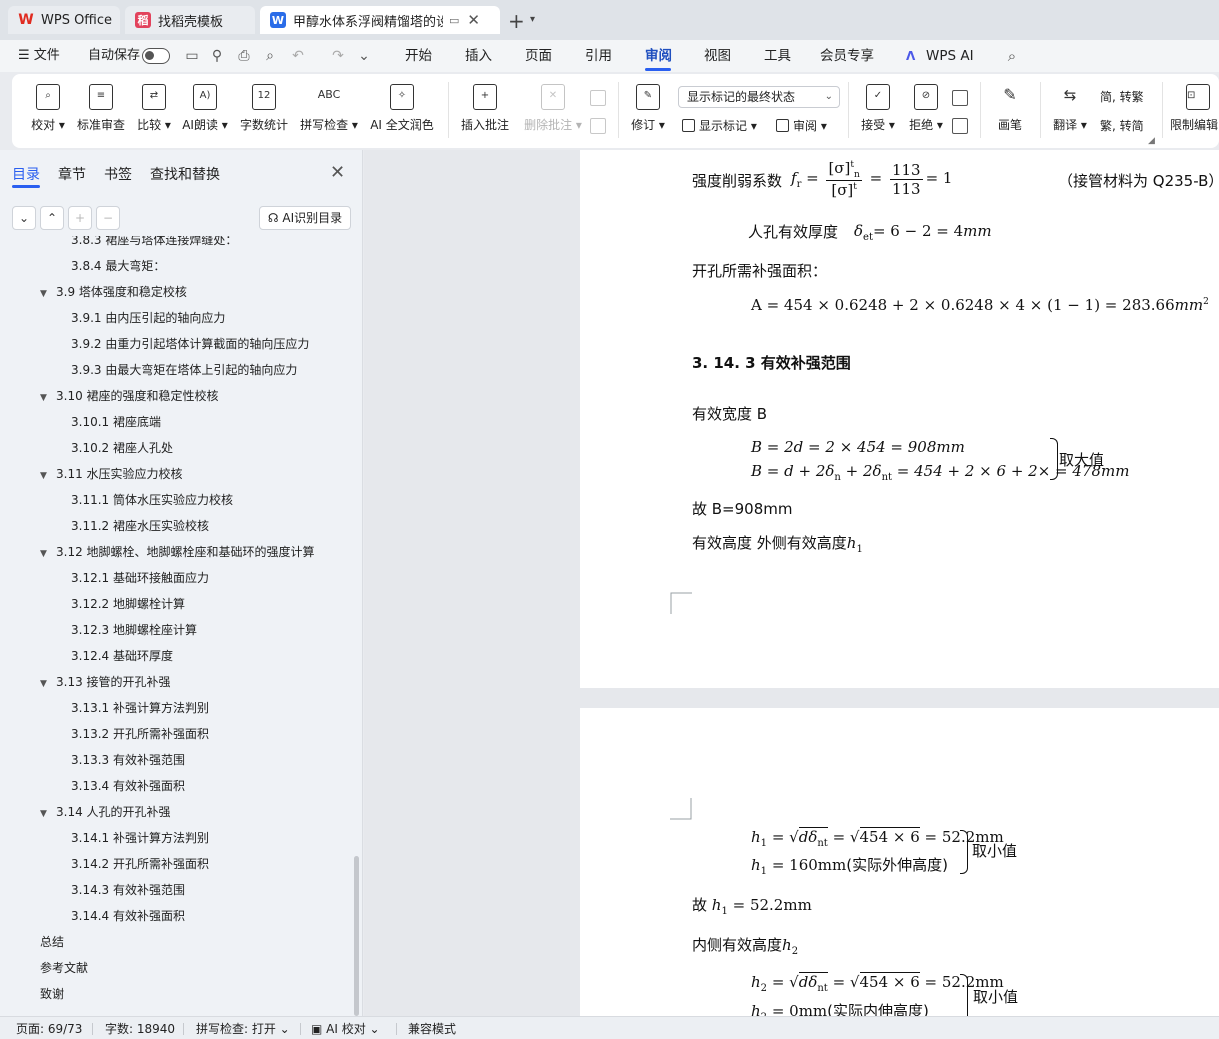 Image resolution: width=1219 pixels, height=1039 pixels. Describe the element at coordinates (717, 56) in the screenshot. I see `tab-view: 视图` at that location.